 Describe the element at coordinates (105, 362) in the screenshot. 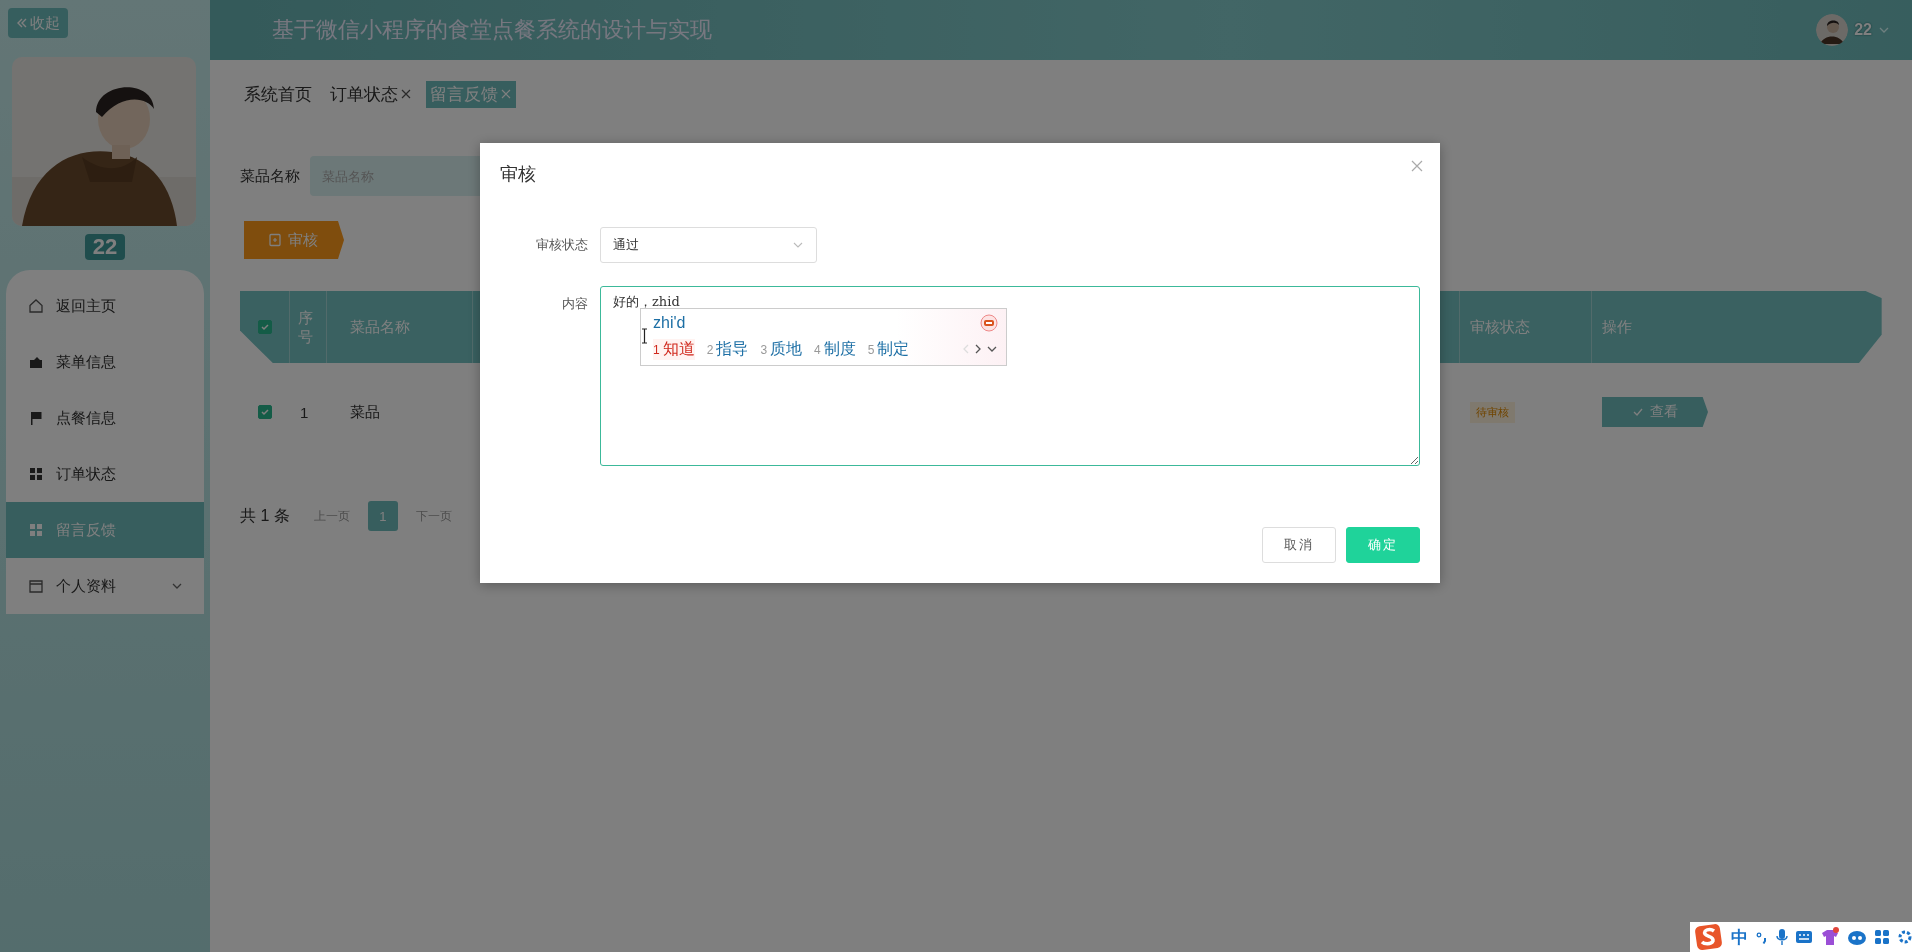

I see `menu-item: 菜单信息` at that location.